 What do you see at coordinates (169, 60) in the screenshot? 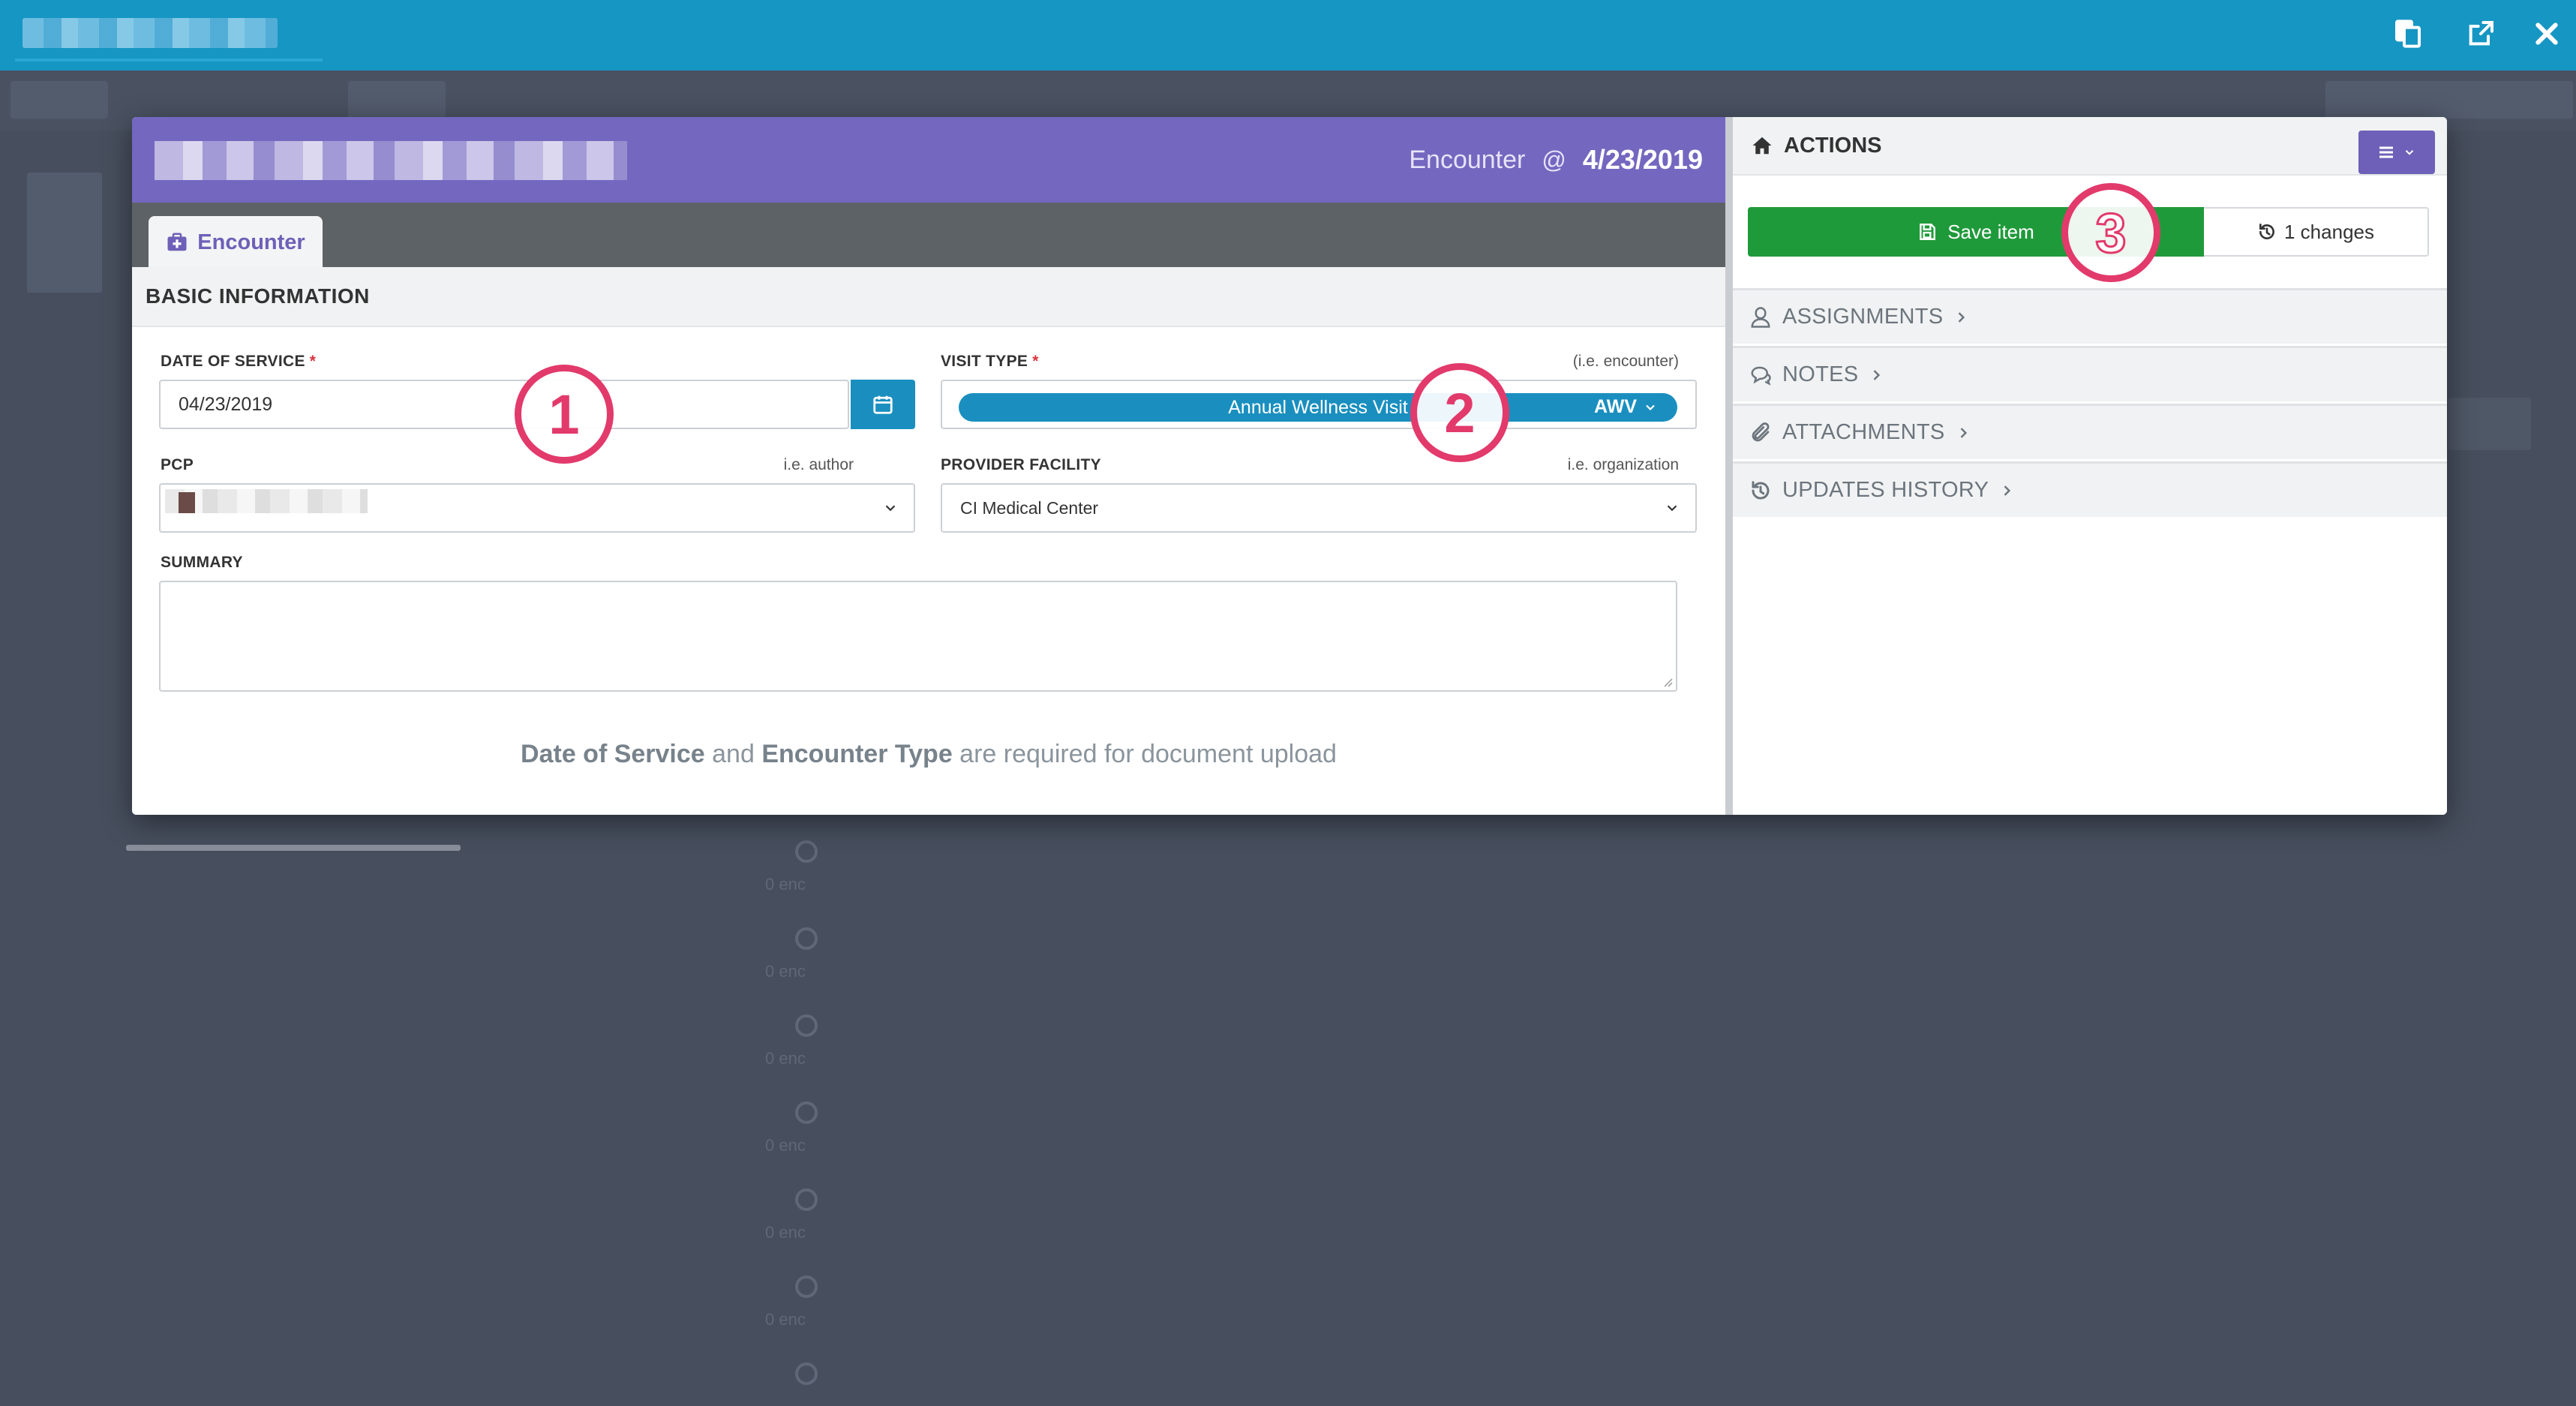
I see `app-title-underline` at bounding box center [169, 60].